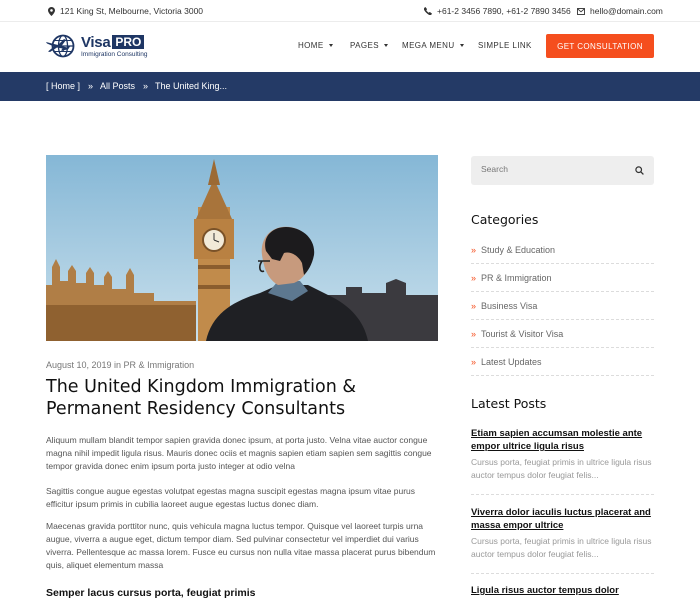 The height and width of the screenshot is (600, 700). Describe the element at coordinates (562, 278) in the screenshot. I see `category-item: » PR & Immigration` at that location.